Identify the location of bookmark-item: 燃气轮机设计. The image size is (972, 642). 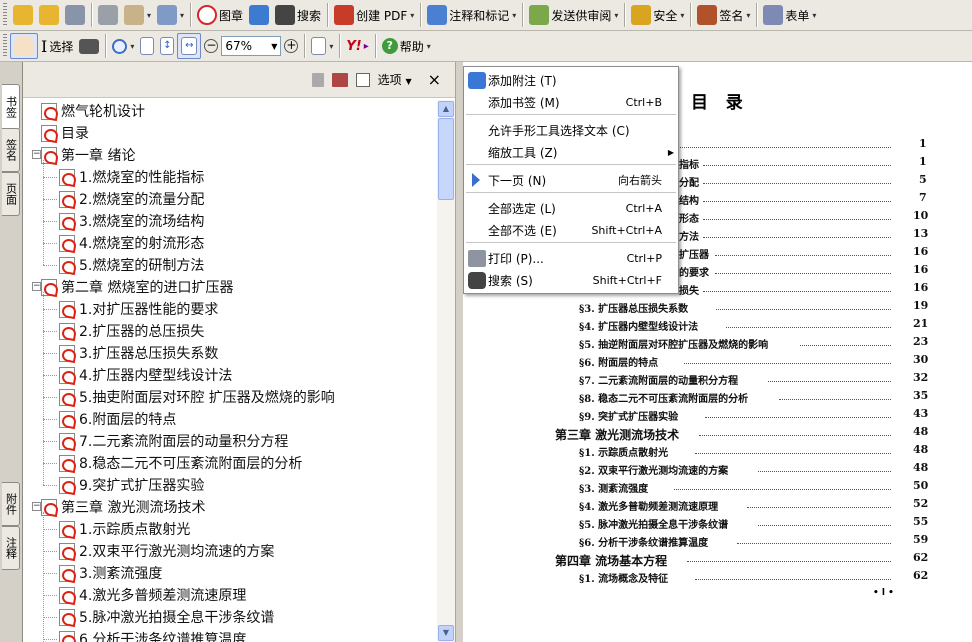
(93, 111).